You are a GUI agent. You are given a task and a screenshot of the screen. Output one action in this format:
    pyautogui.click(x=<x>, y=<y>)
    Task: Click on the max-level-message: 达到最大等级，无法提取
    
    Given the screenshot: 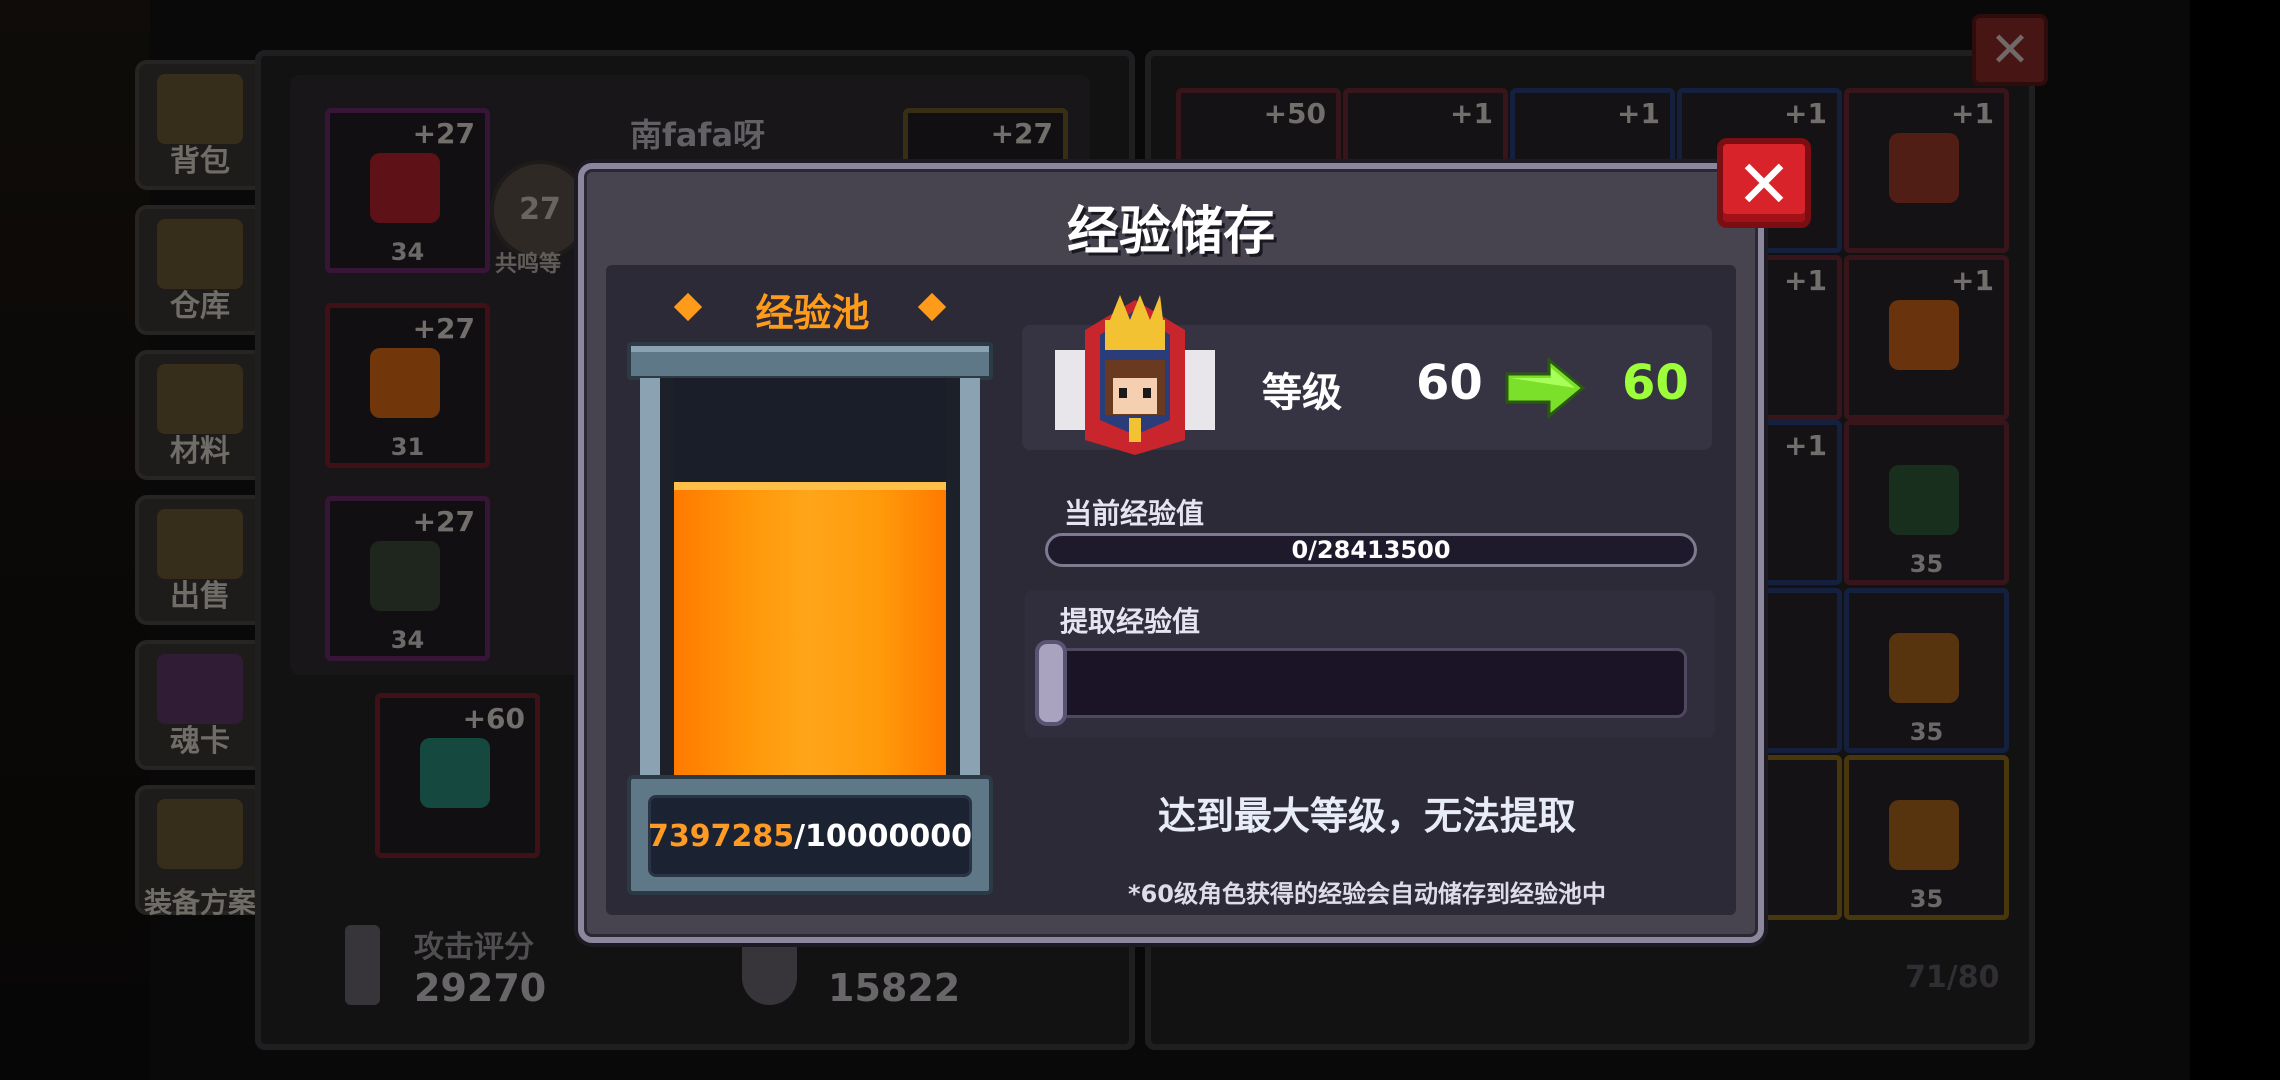 What is the action you would take?
    pyautogui.click(x=1366, y=816)
    